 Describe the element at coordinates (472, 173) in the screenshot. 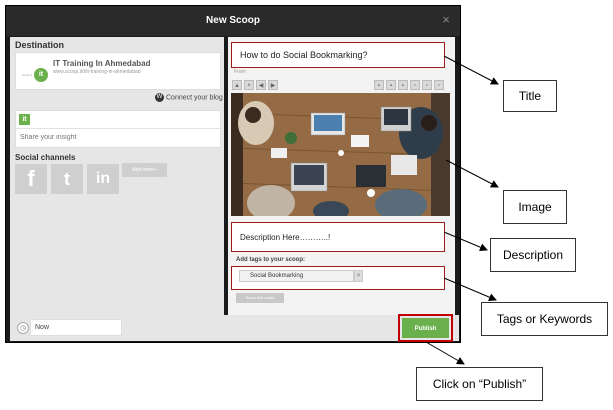

I see `image-arrow` at that location.